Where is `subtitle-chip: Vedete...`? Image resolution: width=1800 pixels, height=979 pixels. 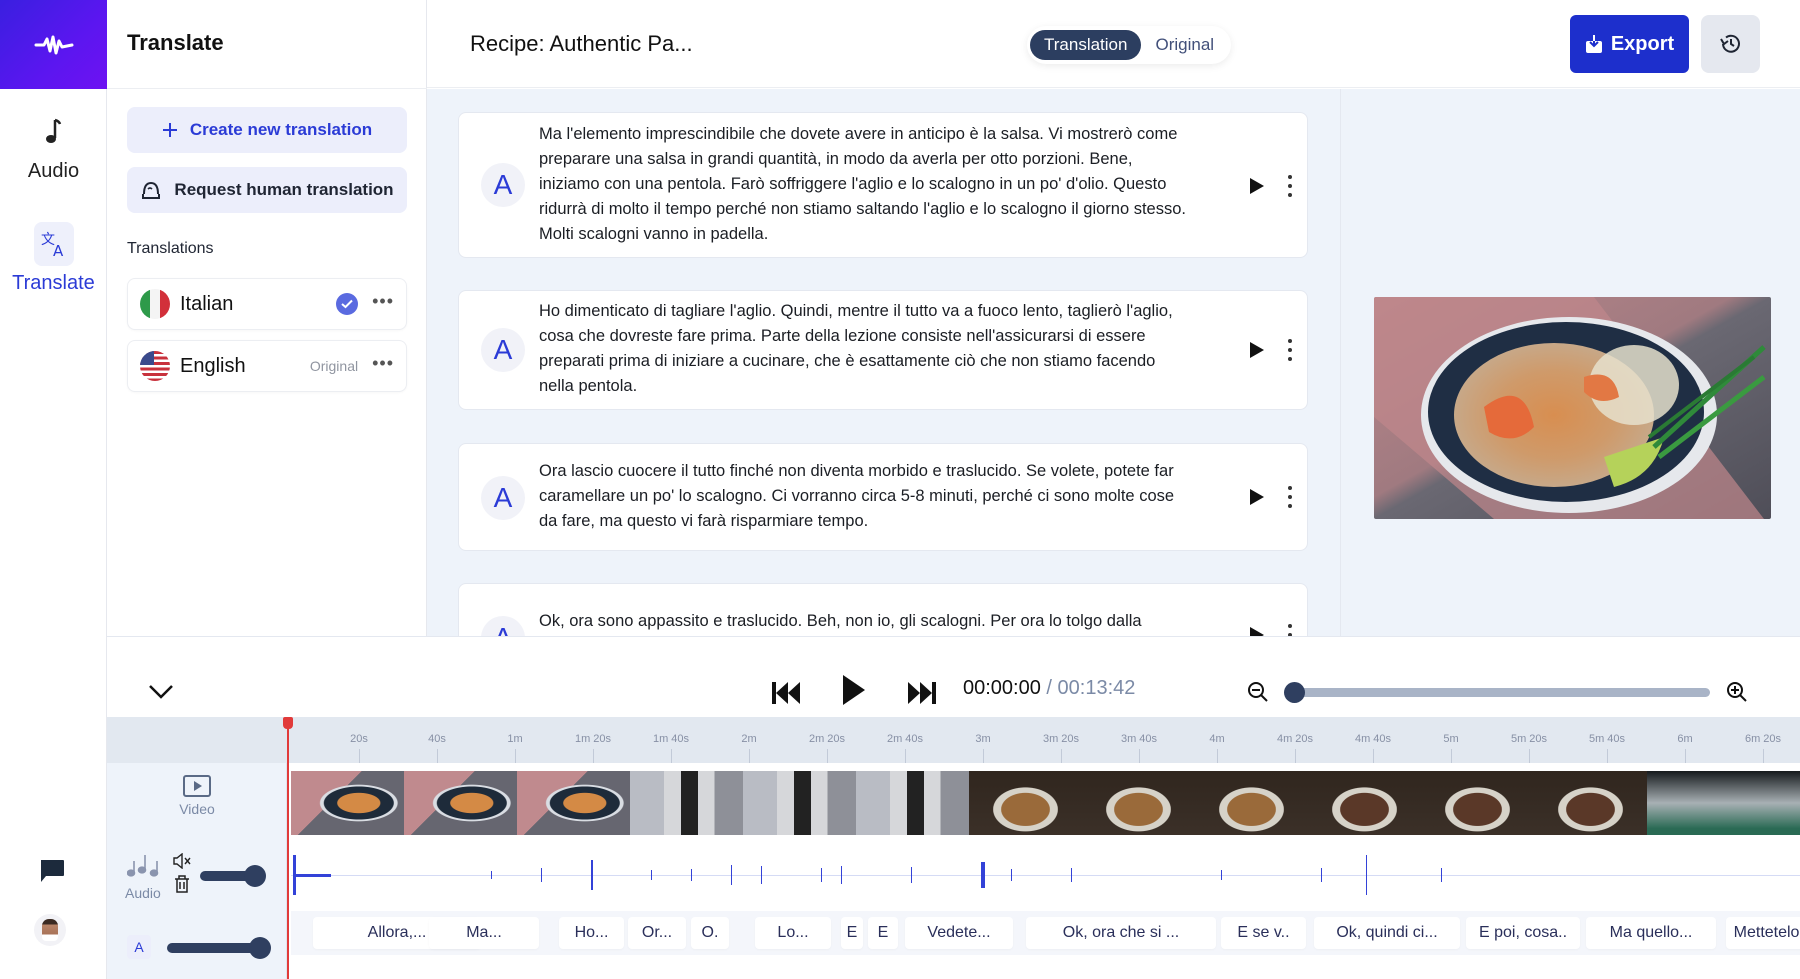 subtitle-chip: Vedete... is located at coordinates (959, 933).